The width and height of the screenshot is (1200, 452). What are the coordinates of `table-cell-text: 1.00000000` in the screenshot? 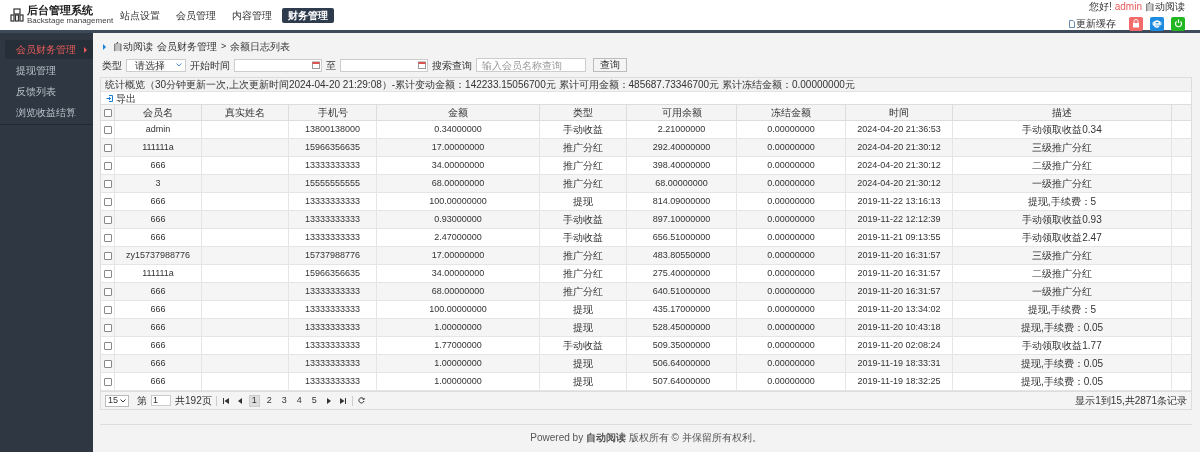 It's located at (458, 363).